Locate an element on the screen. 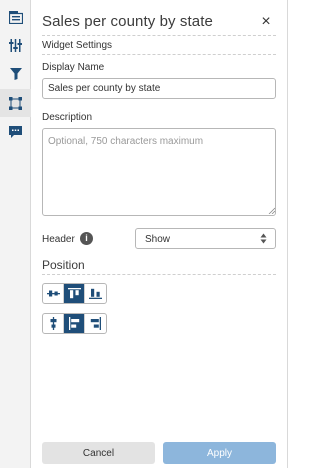 The image size is (320, 468). sliders-icon is located at coordinates (15, 45).